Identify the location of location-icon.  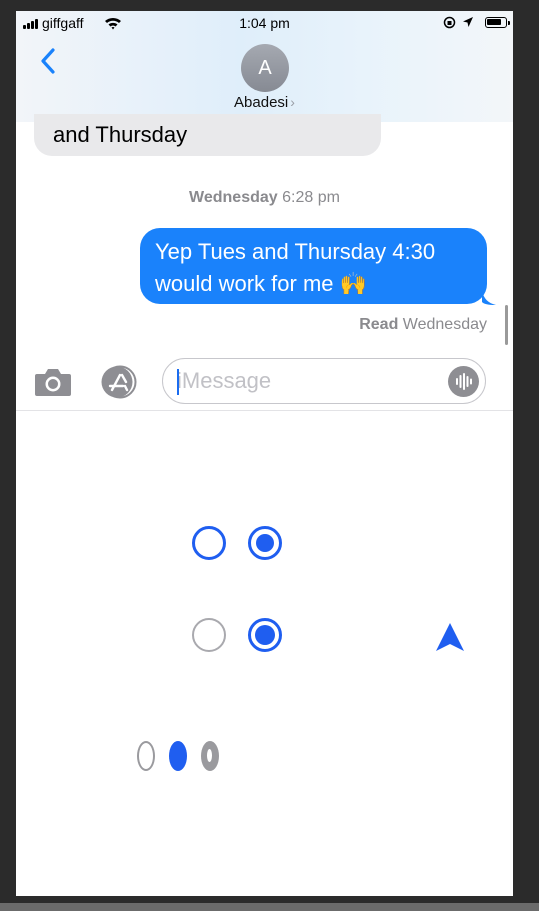
(468, 22).